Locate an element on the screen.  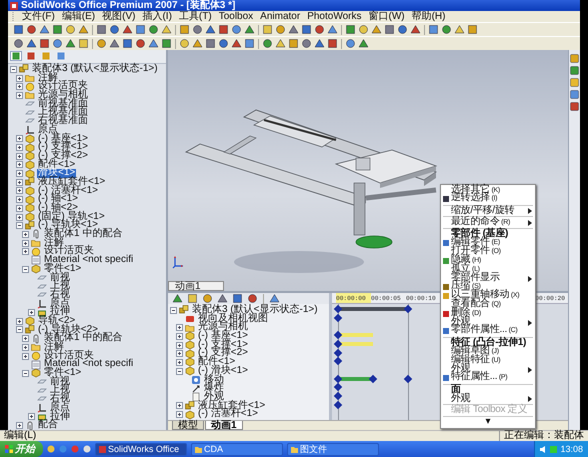
tree-item: 配合 is located at coordinates (48, 425).